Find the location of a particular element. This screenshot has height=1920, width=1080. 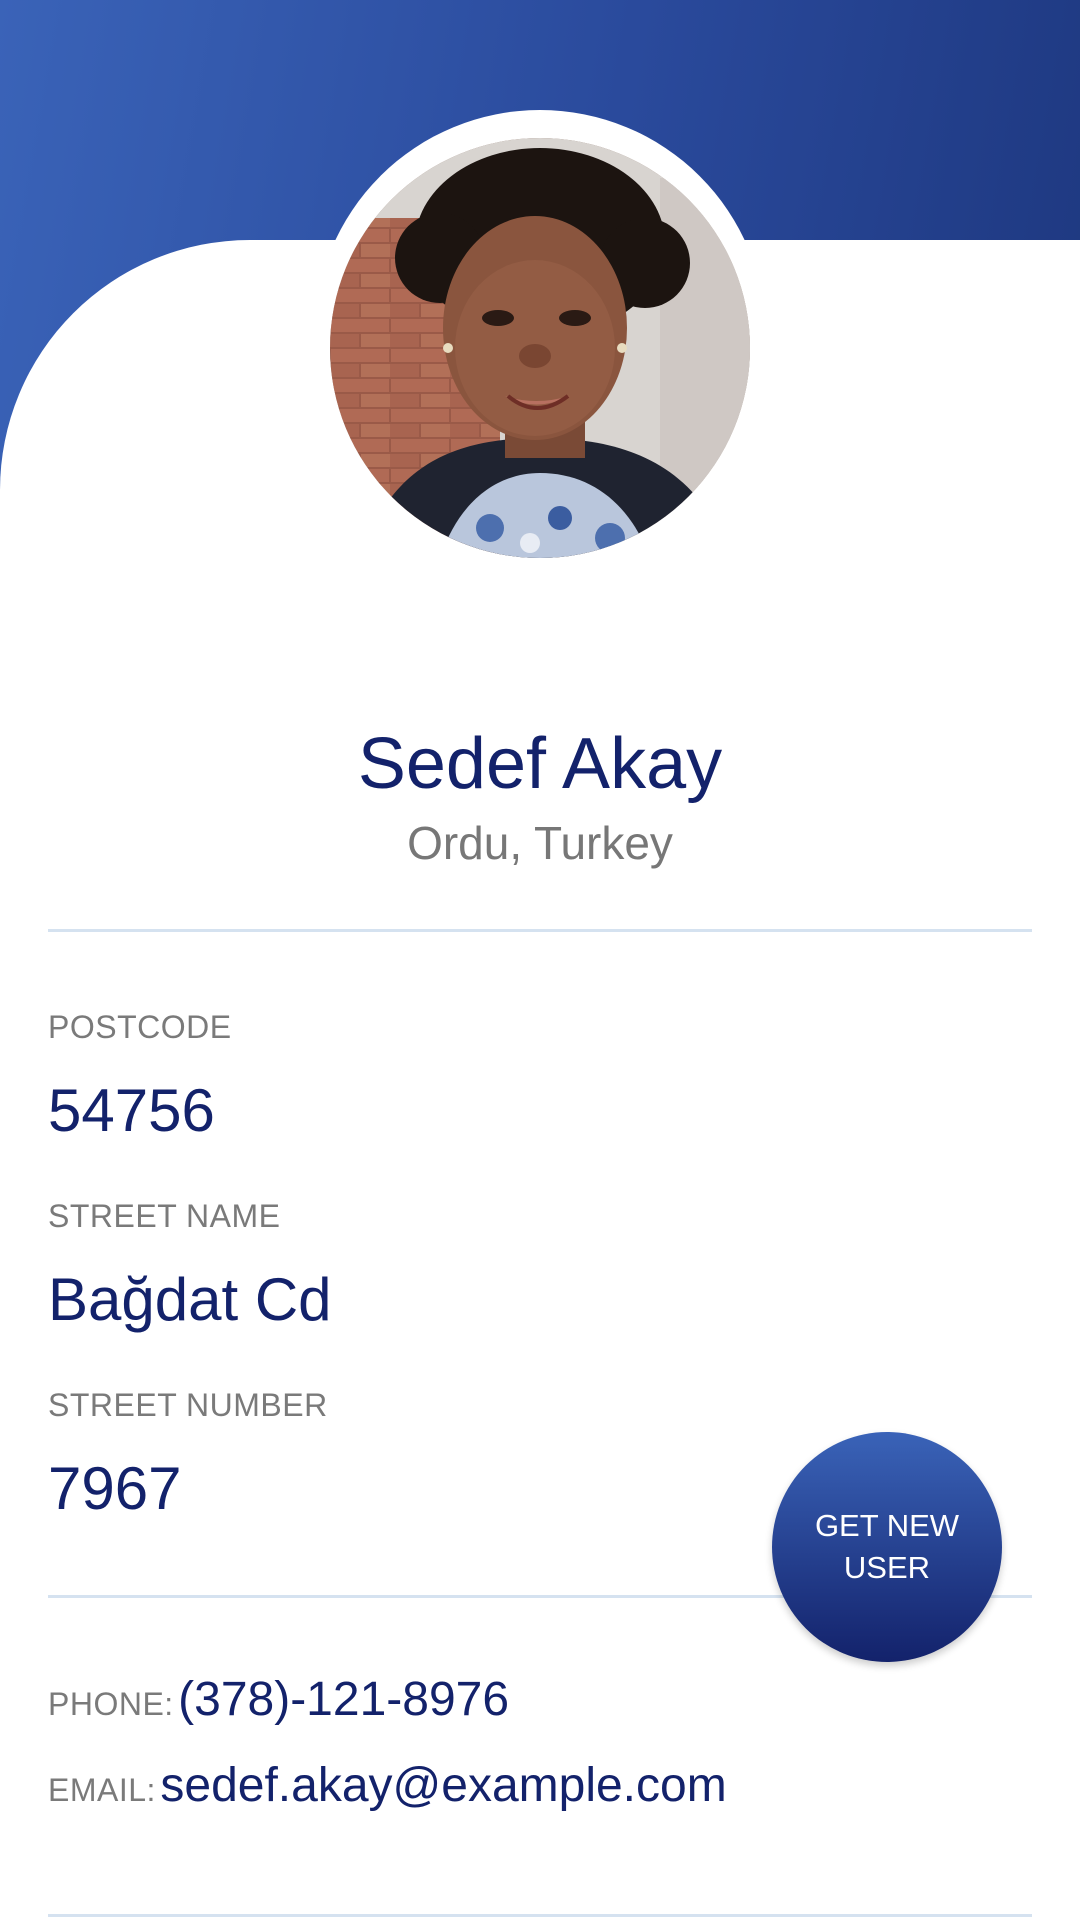

street-name-value: Bağdat Cd is located at coordinates (190, 1299).